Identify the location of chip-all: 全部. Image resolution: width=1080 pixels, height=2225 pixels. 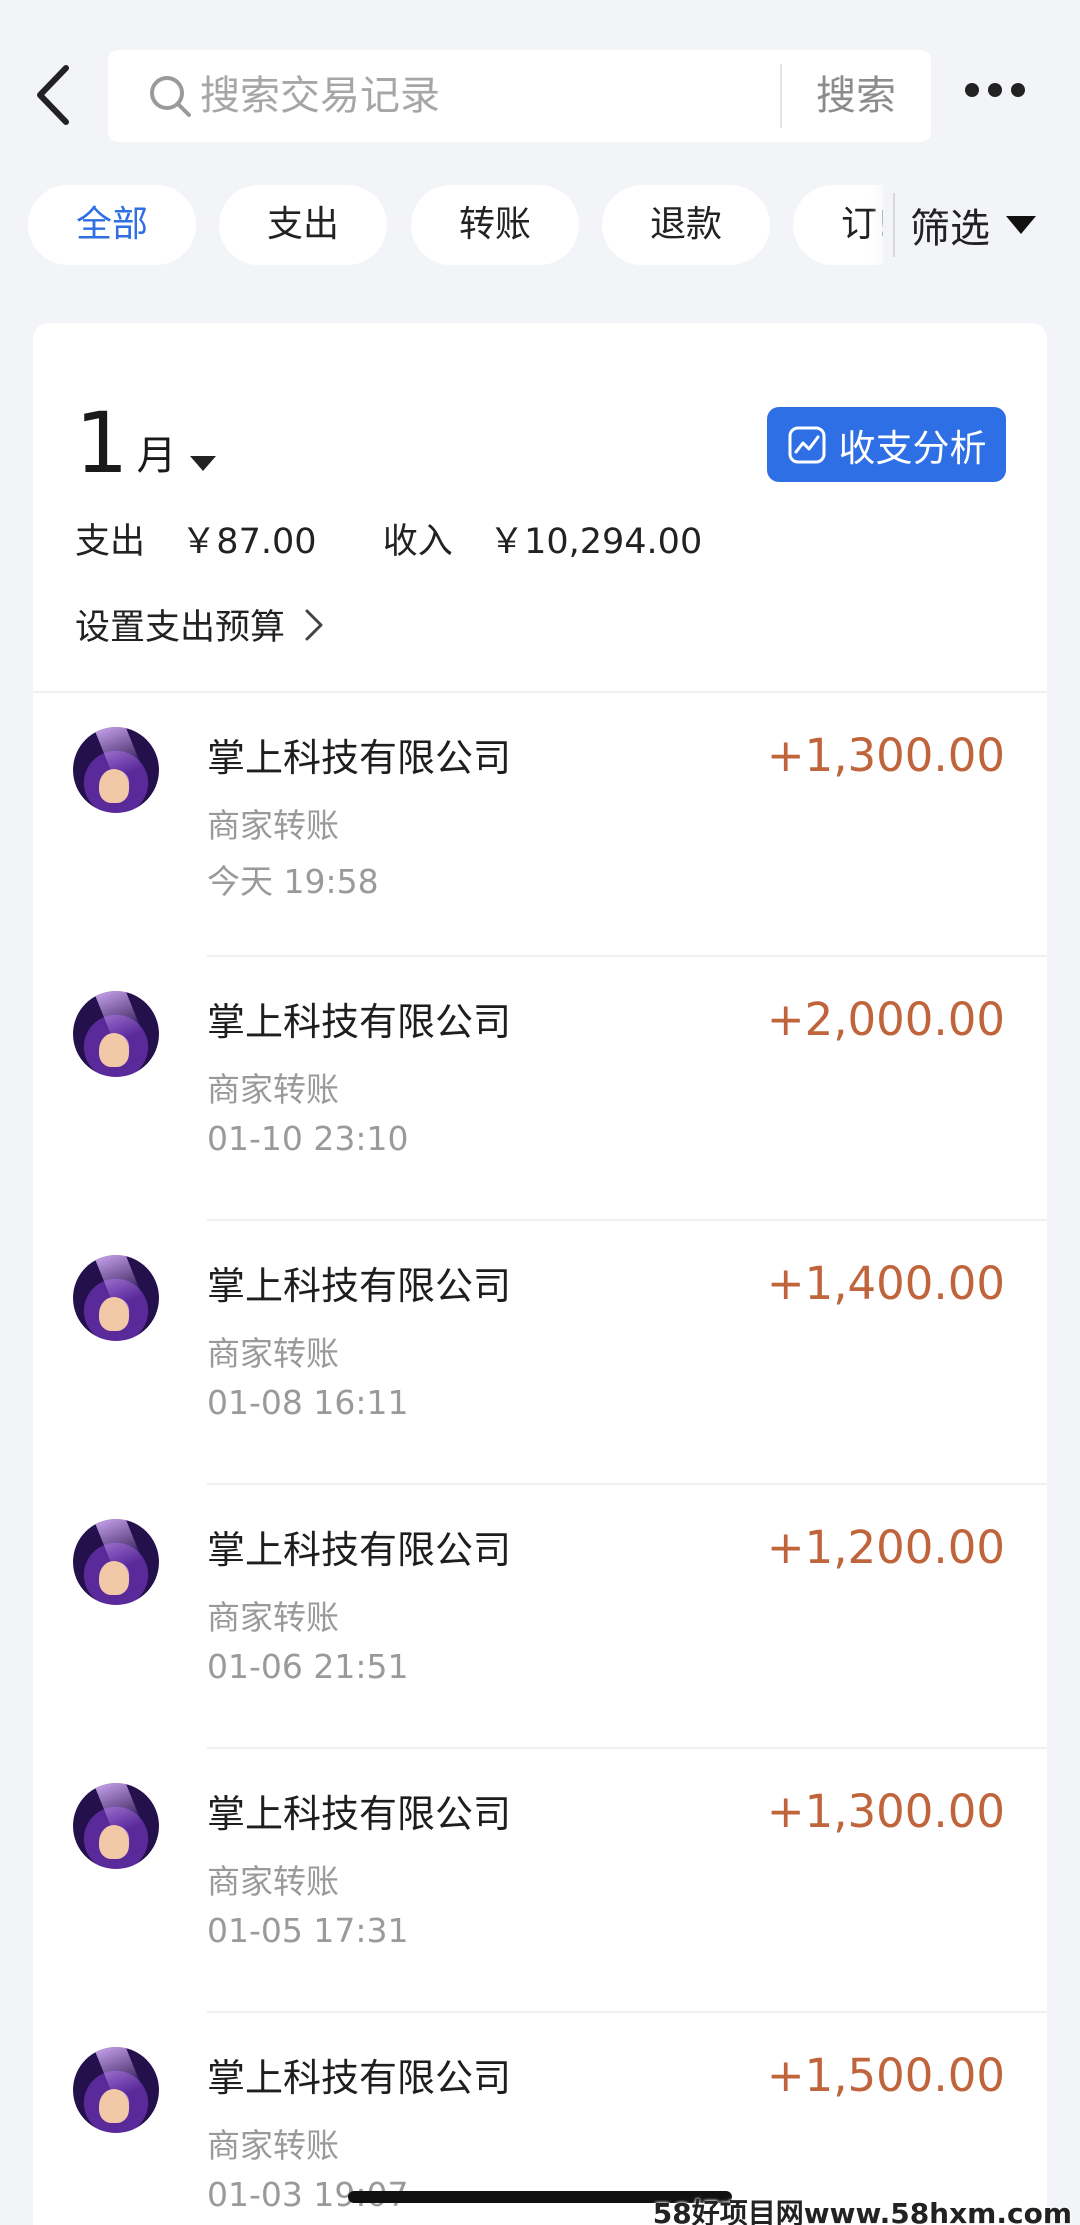
(112, 225).